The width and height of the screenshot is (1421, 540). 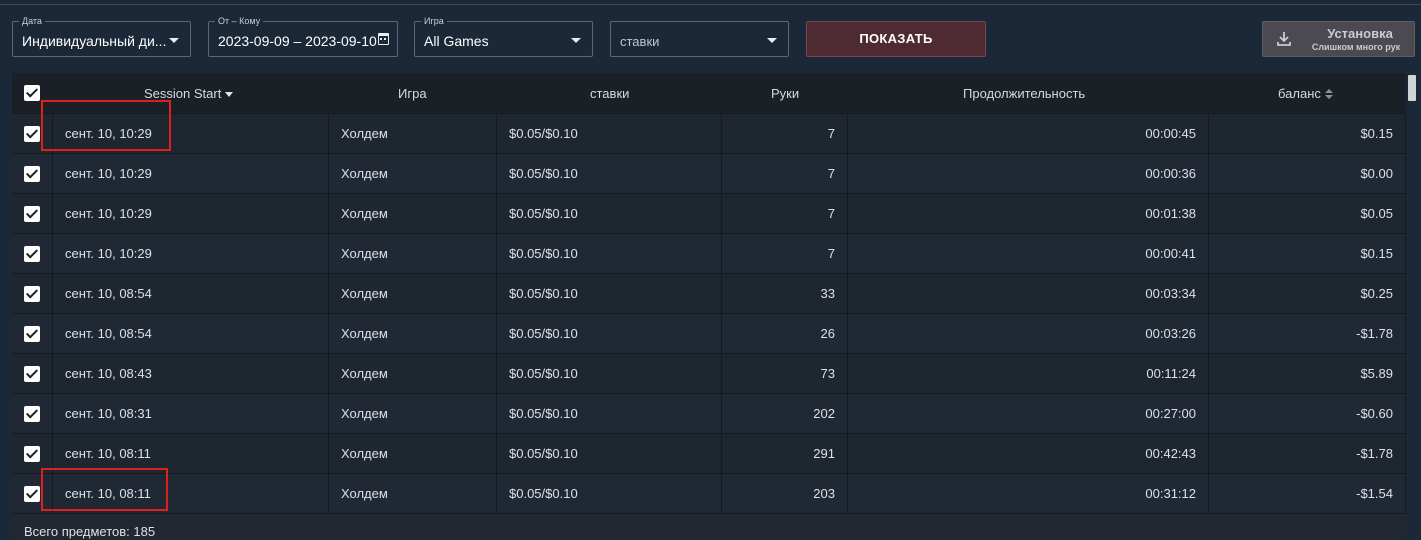 I want to click on cell-duration: 00:31:12, so click(x=1028, y=494).